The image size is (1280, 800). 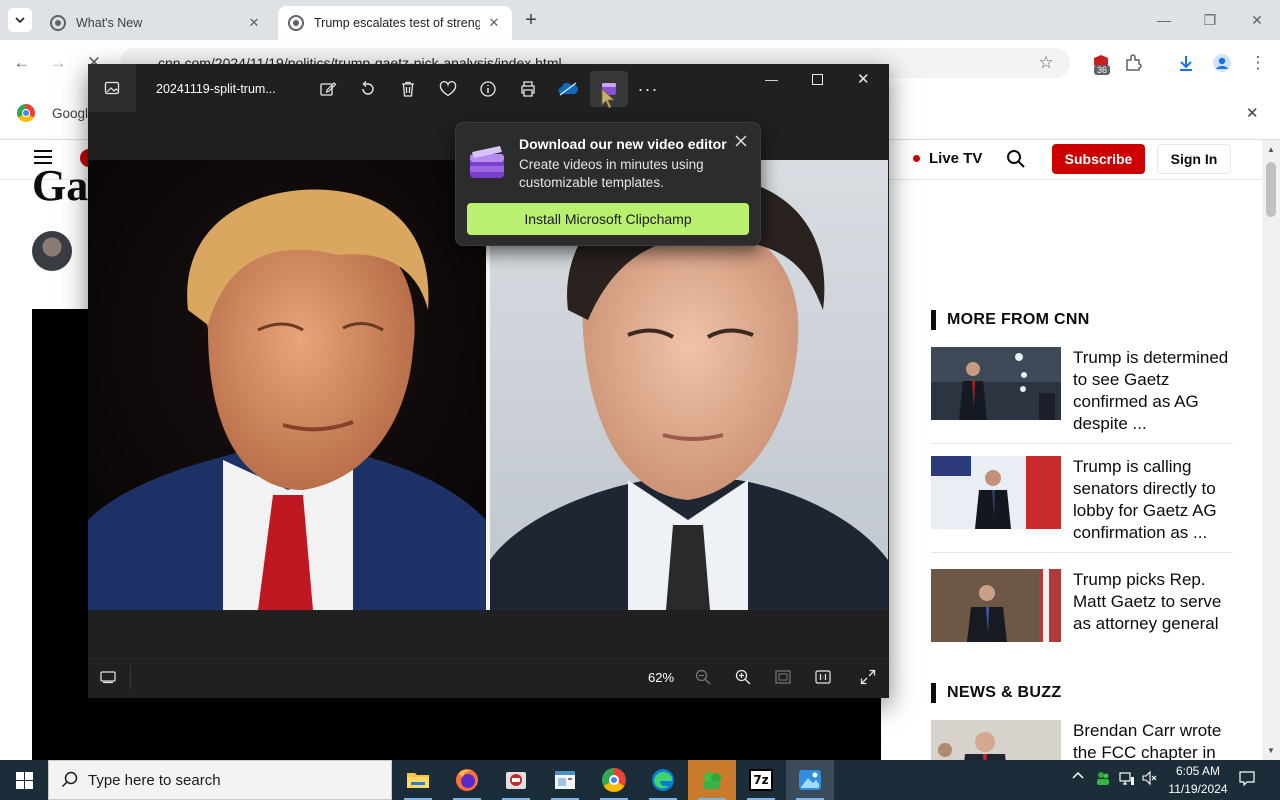 I want to click on infobar-text: Googl, so click(x=70, y=113).